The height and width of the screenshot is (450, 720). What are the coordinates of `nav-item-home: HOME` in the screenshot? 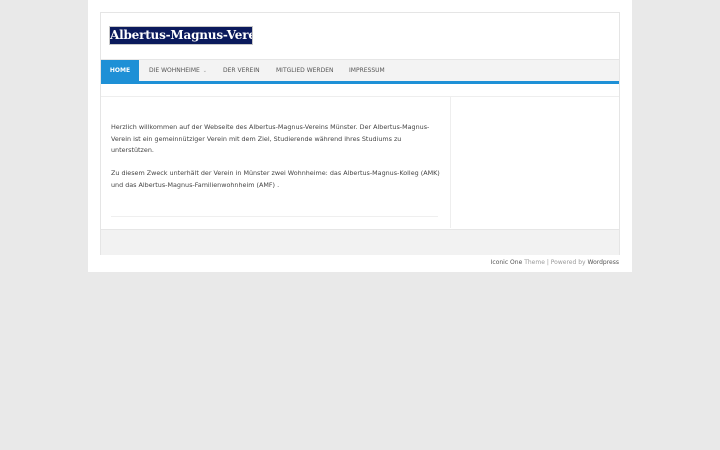 It's located at (120, 71).